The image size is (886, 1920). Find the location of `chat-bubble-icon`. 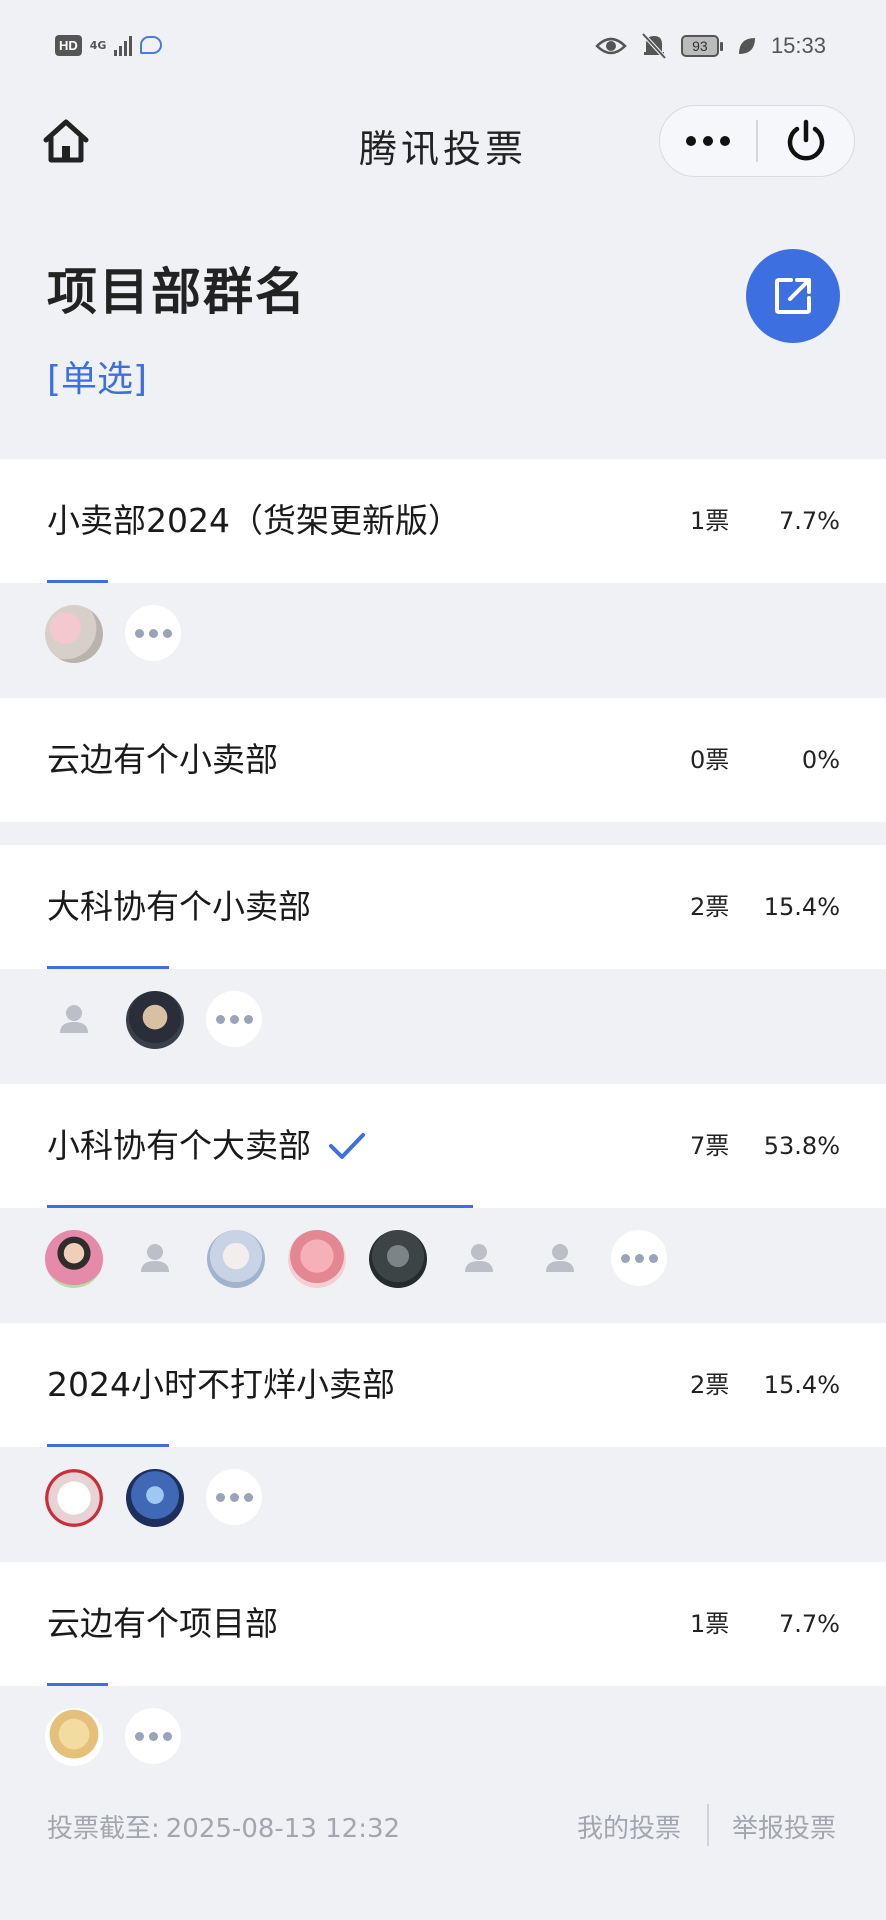

chat-bubble-icon is located at coordinates (151, 45).